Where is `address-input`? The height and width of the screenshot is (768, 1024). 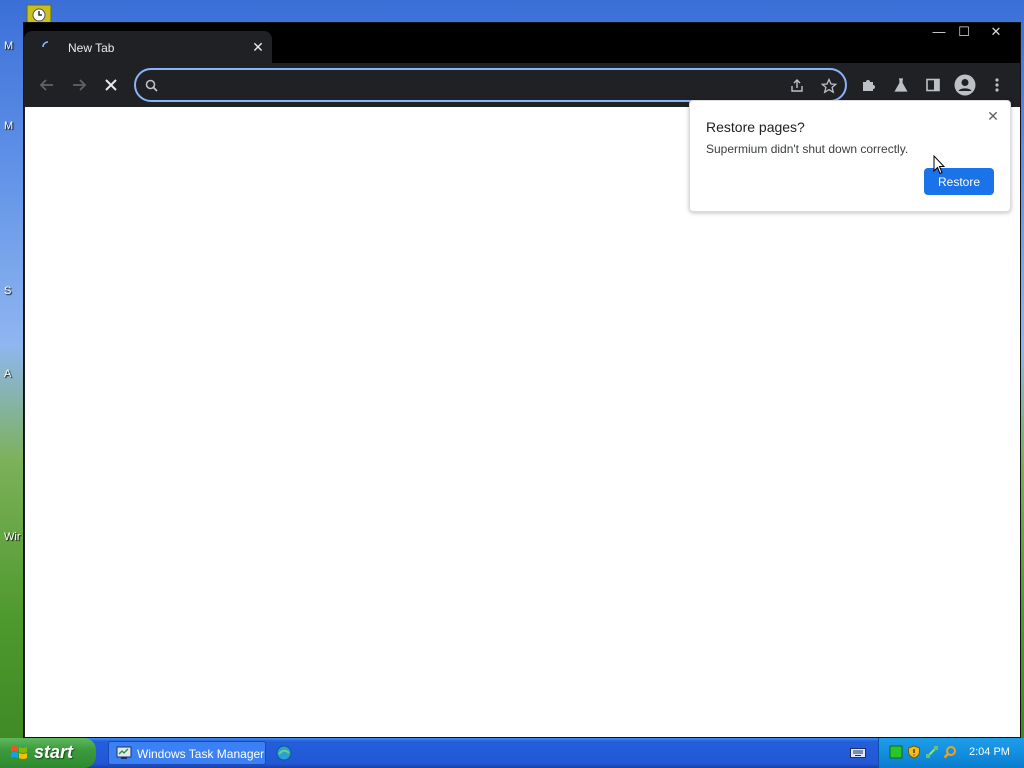 address-input is located at coordinates (466, 85).